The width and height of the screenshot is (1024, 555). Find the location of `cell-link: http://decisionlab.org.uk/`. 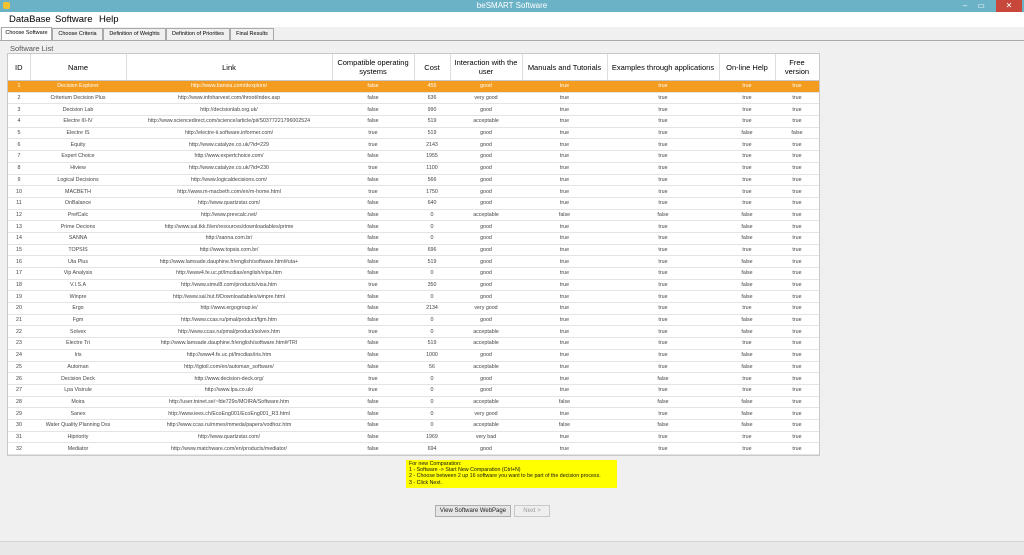

cell-link: http://decisionlab.org.uk/ is located at coordinates (229, 110).